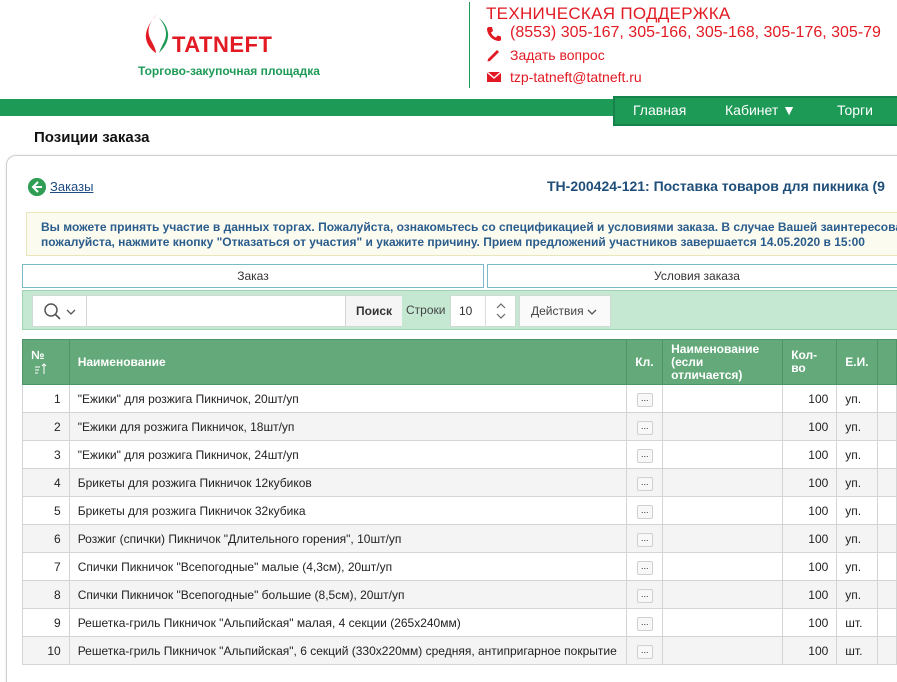 The height and width of the screenshot is (682, 897). I want to click on actions-dropdown: Действия, so click(565, 311).